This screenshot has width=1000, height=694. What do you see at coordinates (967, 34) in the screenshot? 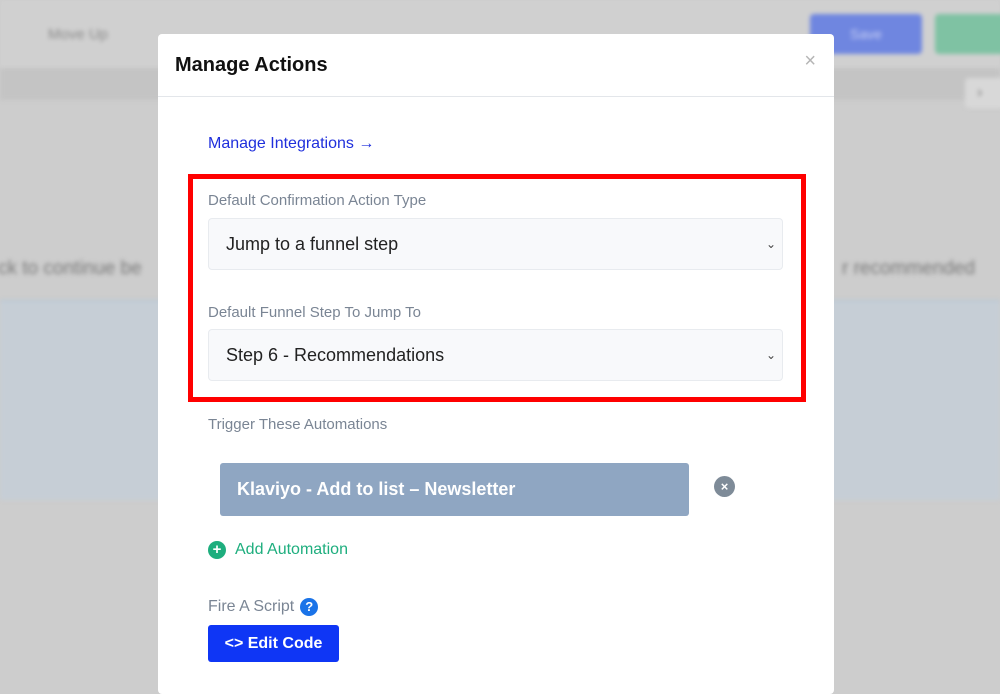
I see `background-green-button` at bounding box center [967, 34].